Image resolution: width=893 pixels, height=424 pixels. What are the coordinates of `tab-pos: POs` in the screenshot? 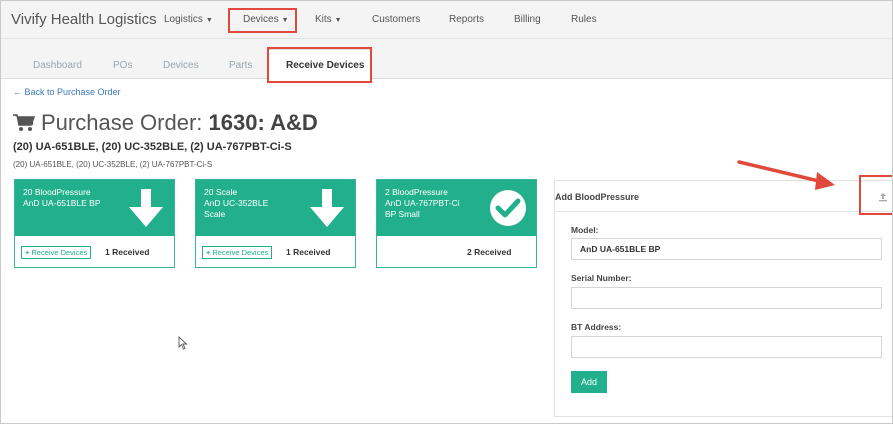 It's located at (122, 65).